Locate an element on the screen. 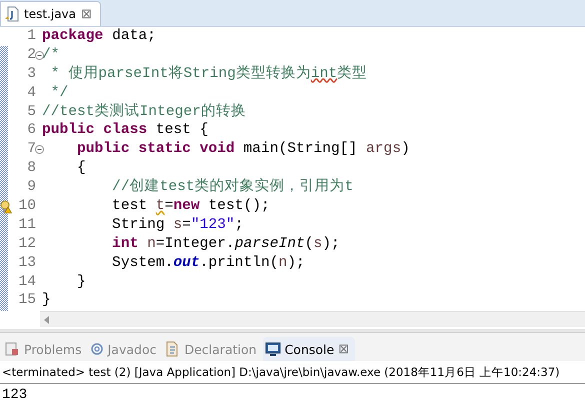 The width and height of the screenshot is (585, 408). code-text: test is located at coordinates (129, 206).